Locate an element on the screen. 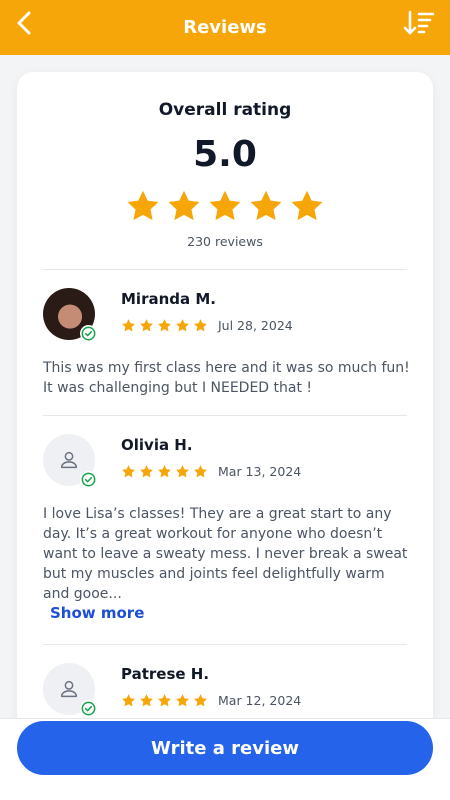  reviewer-name: Patrese H. is located at coordinates (165, 674).